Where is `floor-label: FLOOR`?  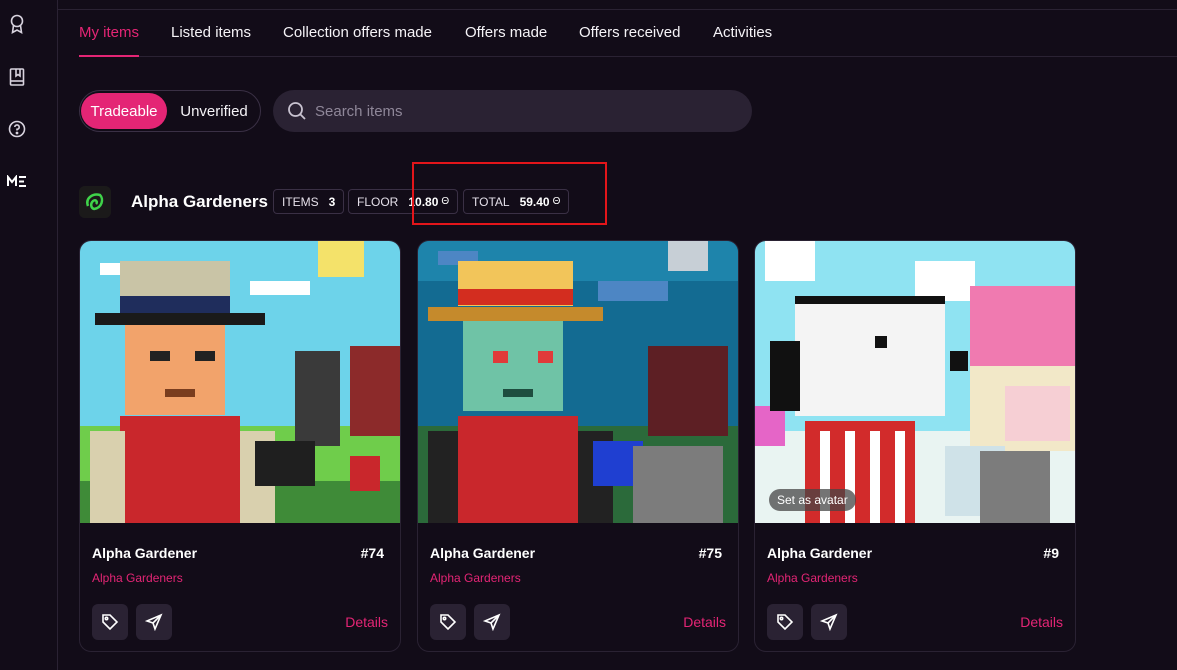 floor-label: FLOOR is located at coordinates (378, 201).